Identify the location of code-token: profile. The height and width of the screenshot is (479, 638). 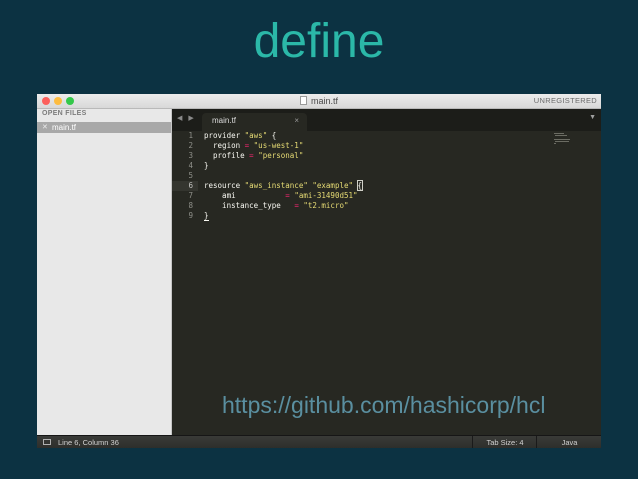
(227, 155).